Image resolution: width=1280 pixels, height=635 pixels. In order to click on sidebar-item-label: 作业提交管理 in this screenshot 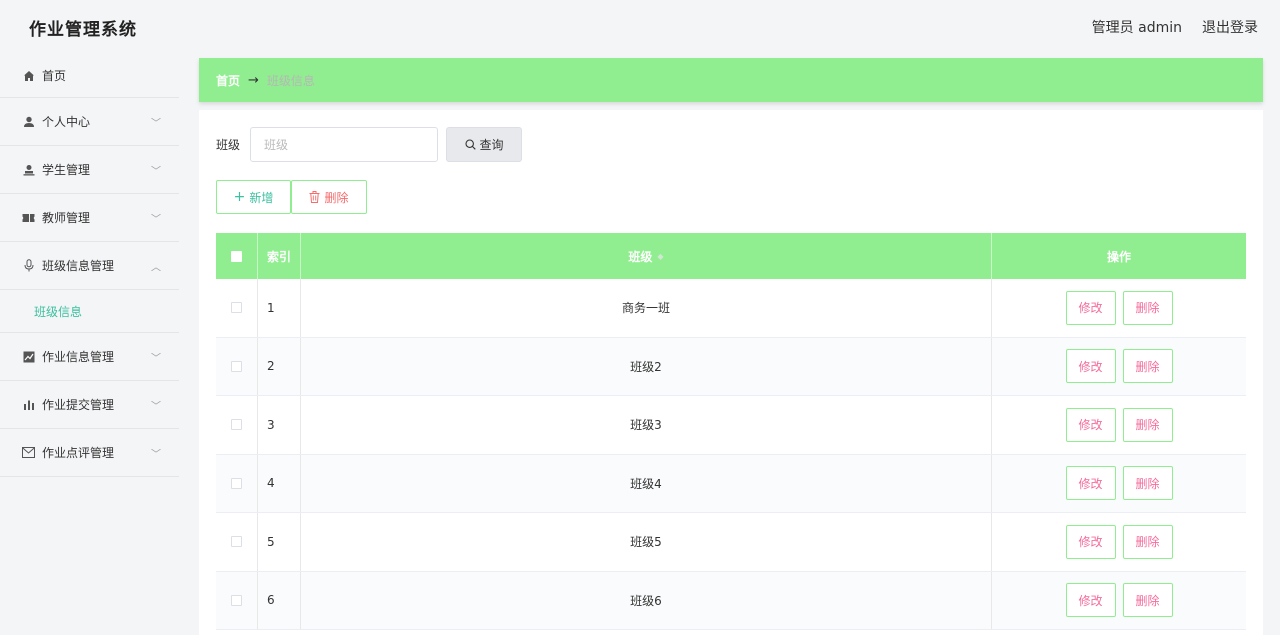, I will do `click(78, 405)`.